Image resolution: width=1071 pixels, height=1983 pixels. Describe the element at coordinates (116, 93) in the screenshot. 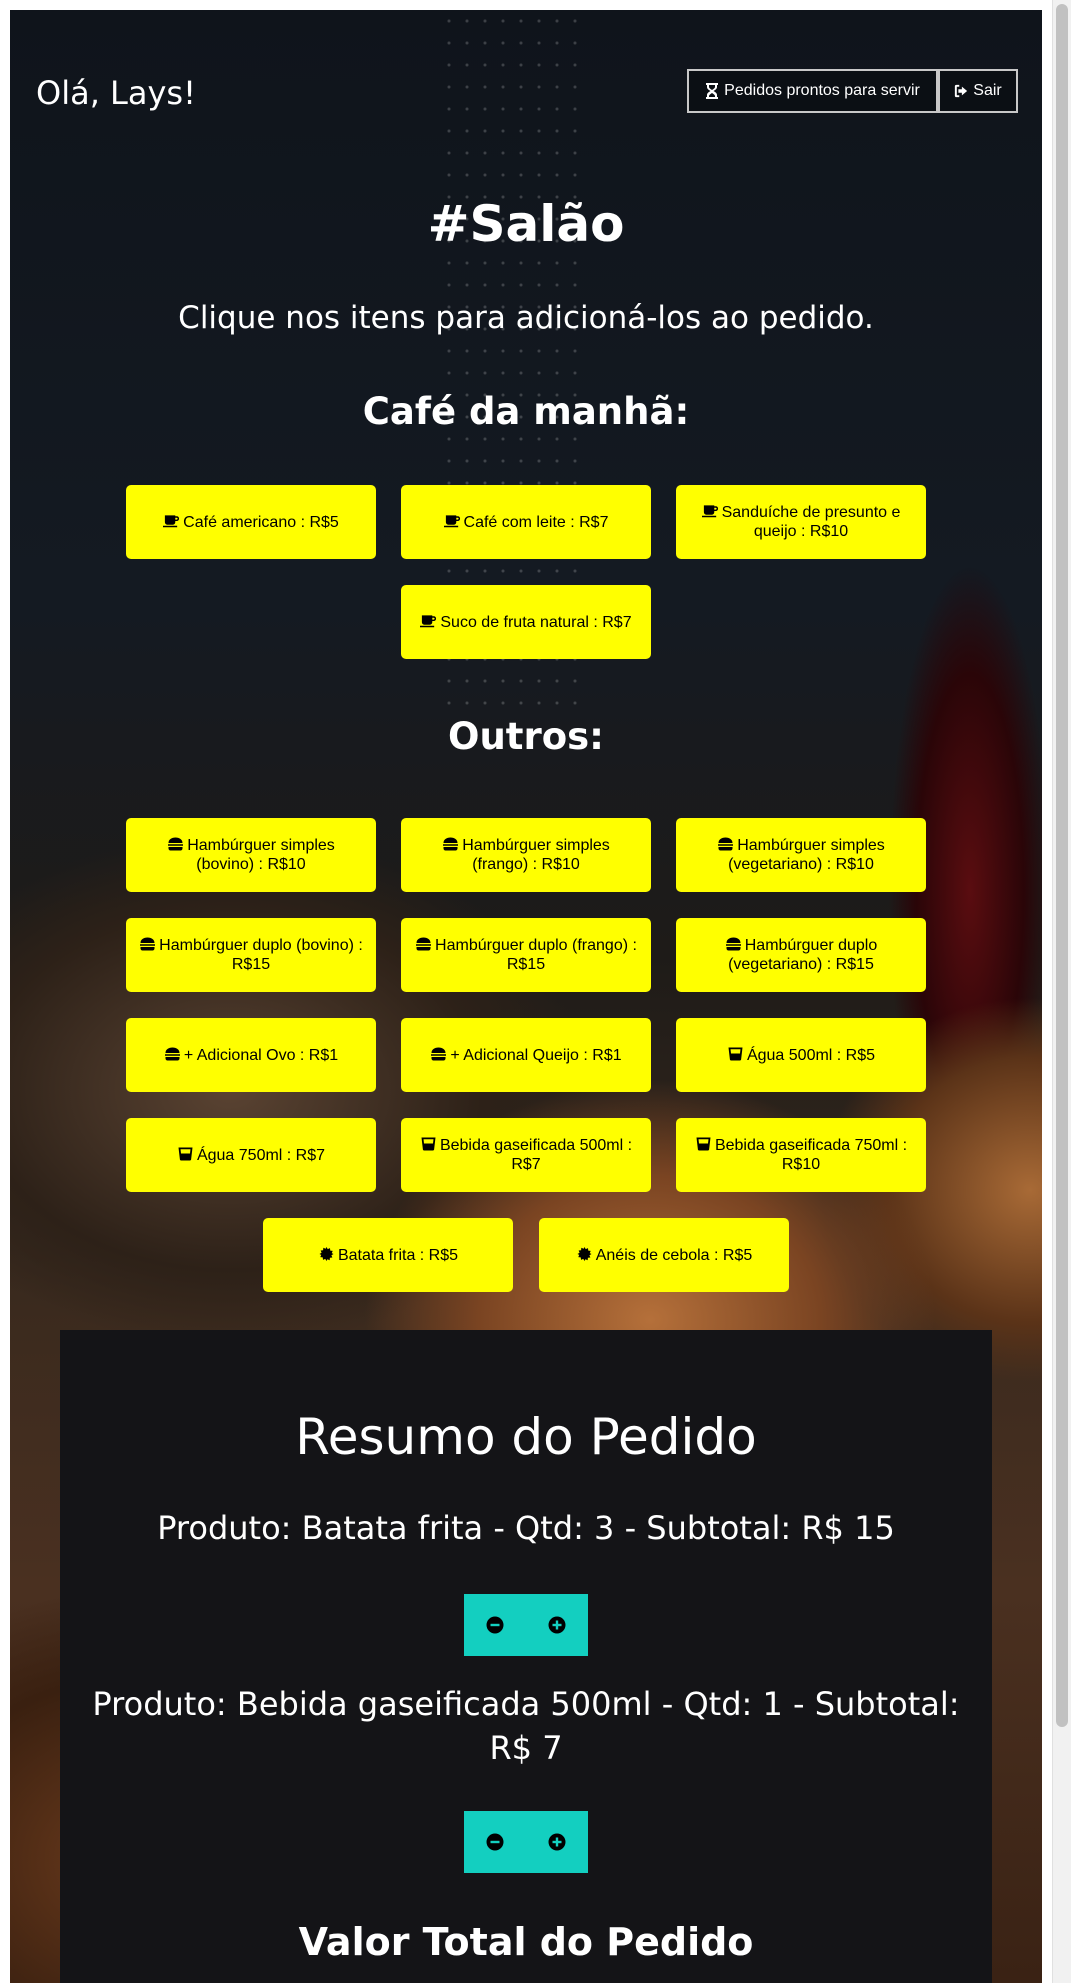

I see `greeting: Olá, Lays!` at that location.